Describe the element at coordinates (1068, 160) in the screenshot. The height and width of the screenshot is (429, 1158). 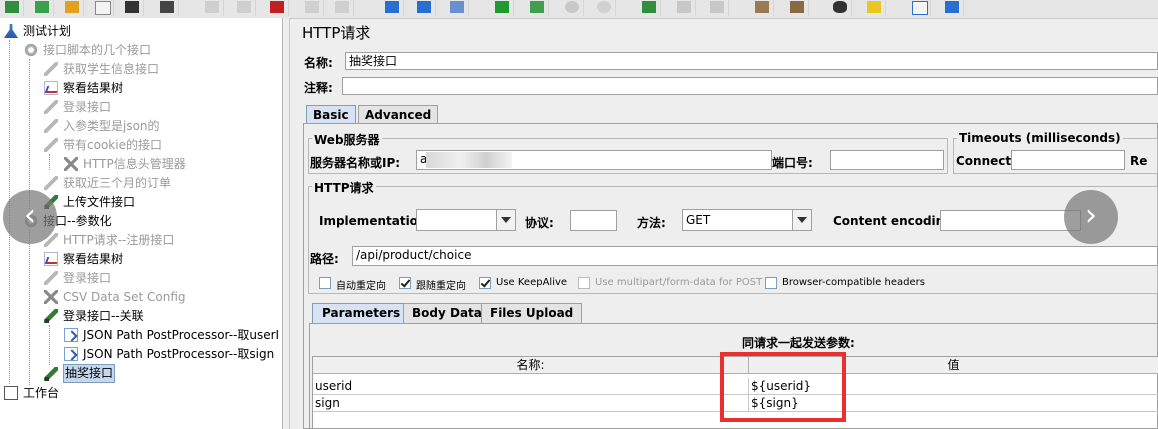
I see `connect-timeout-field` at that location.